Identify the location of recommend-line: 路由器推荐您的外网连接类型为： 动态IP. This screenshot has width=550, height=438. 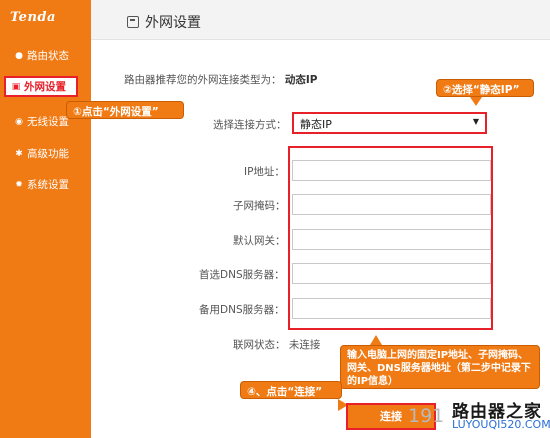
(220, 79).